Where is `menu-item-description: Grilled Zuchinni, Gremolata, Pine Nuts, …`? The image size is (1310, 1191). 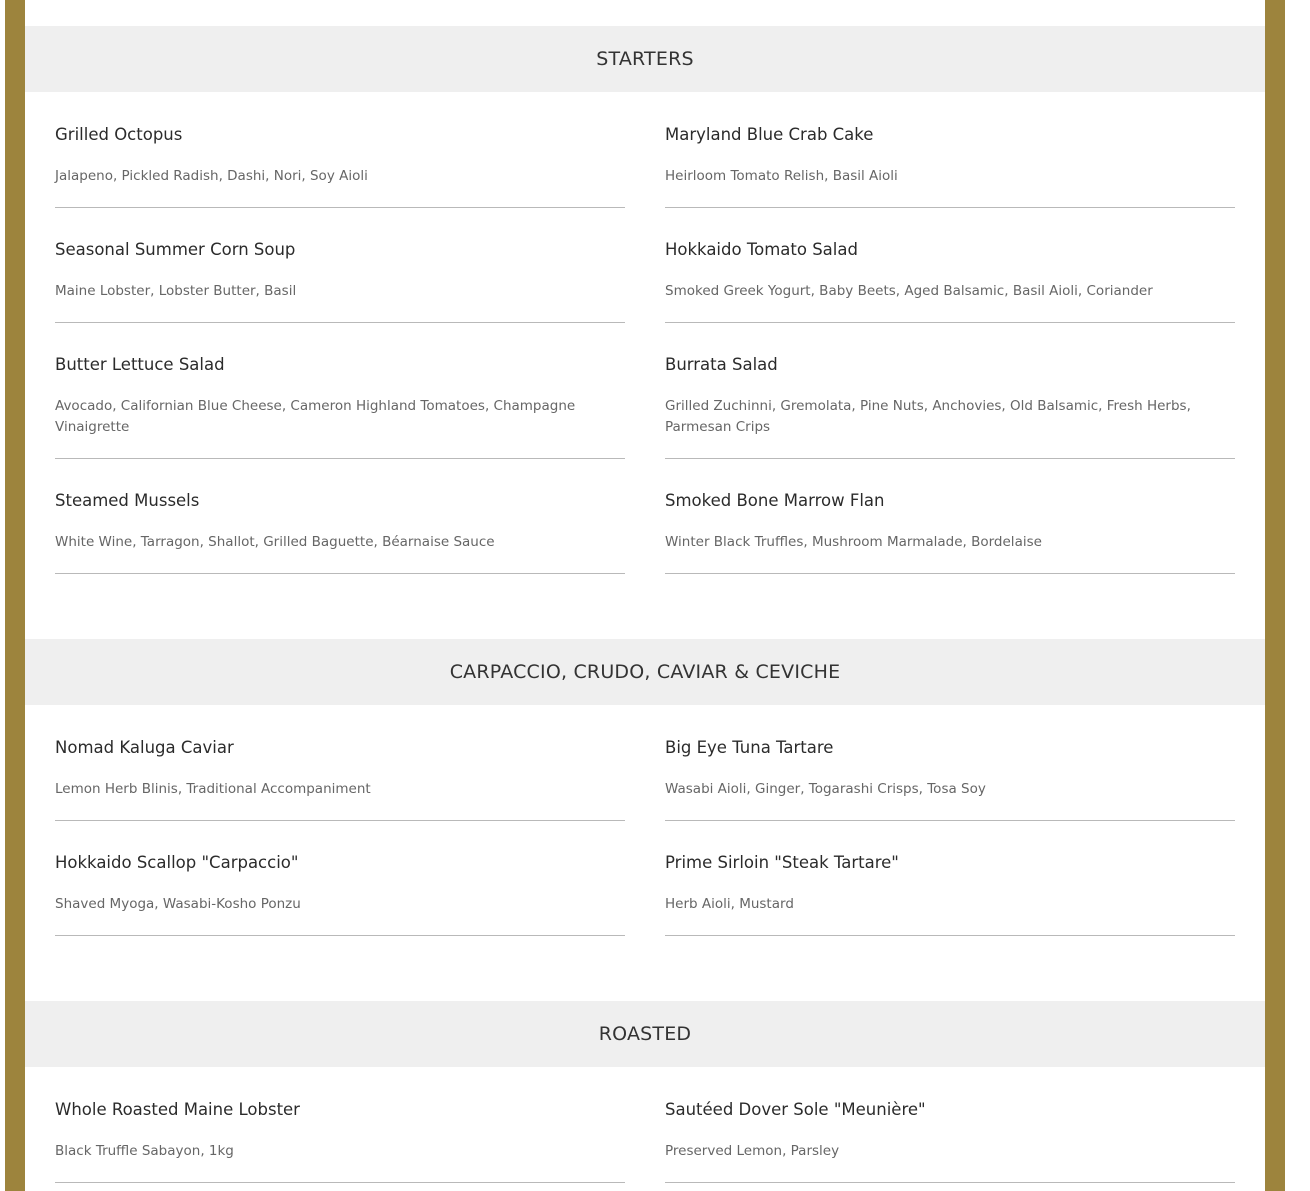 menu-item-description: Grilled Zuchinni, Gremolata, Pine Nuts, … is located at coordinates (928, 416).